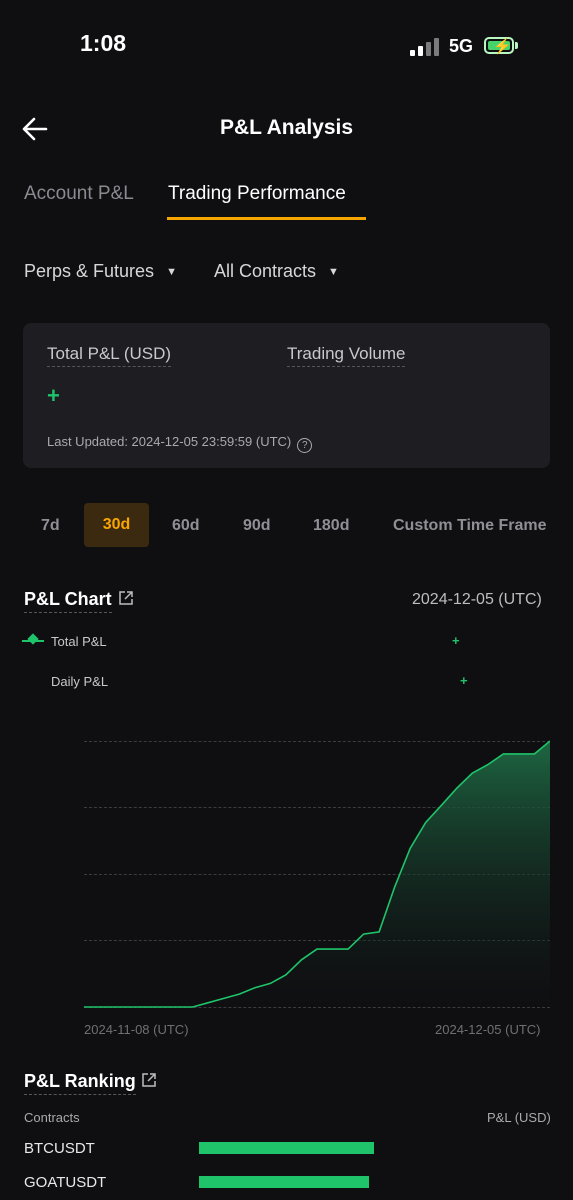 The image size is (573, 1200). Describe the element at coordinates (136, 1029) in the screenshot. I see `x-axis-start-label: 2024-11-08 (UTC)` at that location.